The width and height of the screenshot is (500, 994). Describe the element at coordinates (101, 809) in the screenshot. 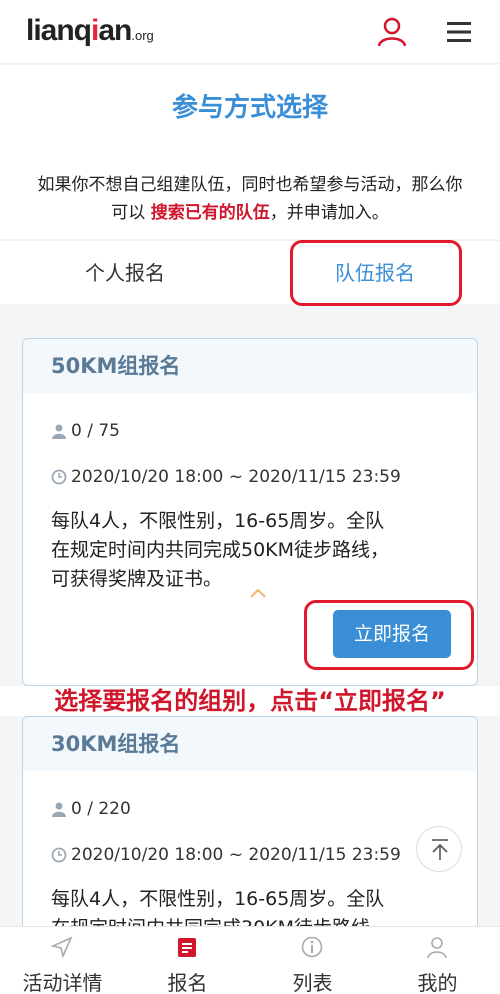

I see `participant-count-text: 0 / 220` at that location.